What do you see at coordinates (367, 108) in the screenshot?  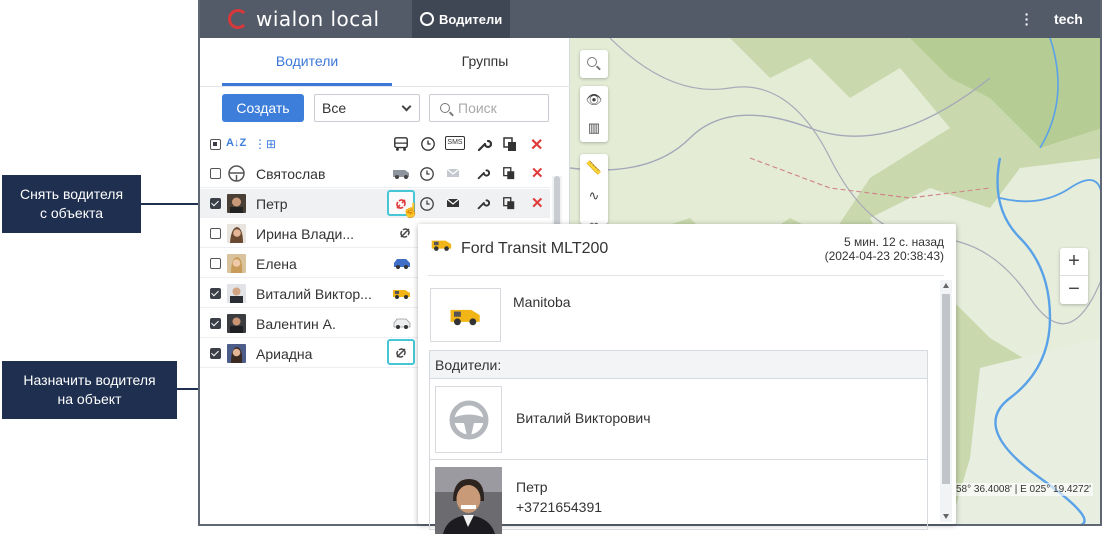 I see `filter-select: Все` at bounding box center [367, 108].